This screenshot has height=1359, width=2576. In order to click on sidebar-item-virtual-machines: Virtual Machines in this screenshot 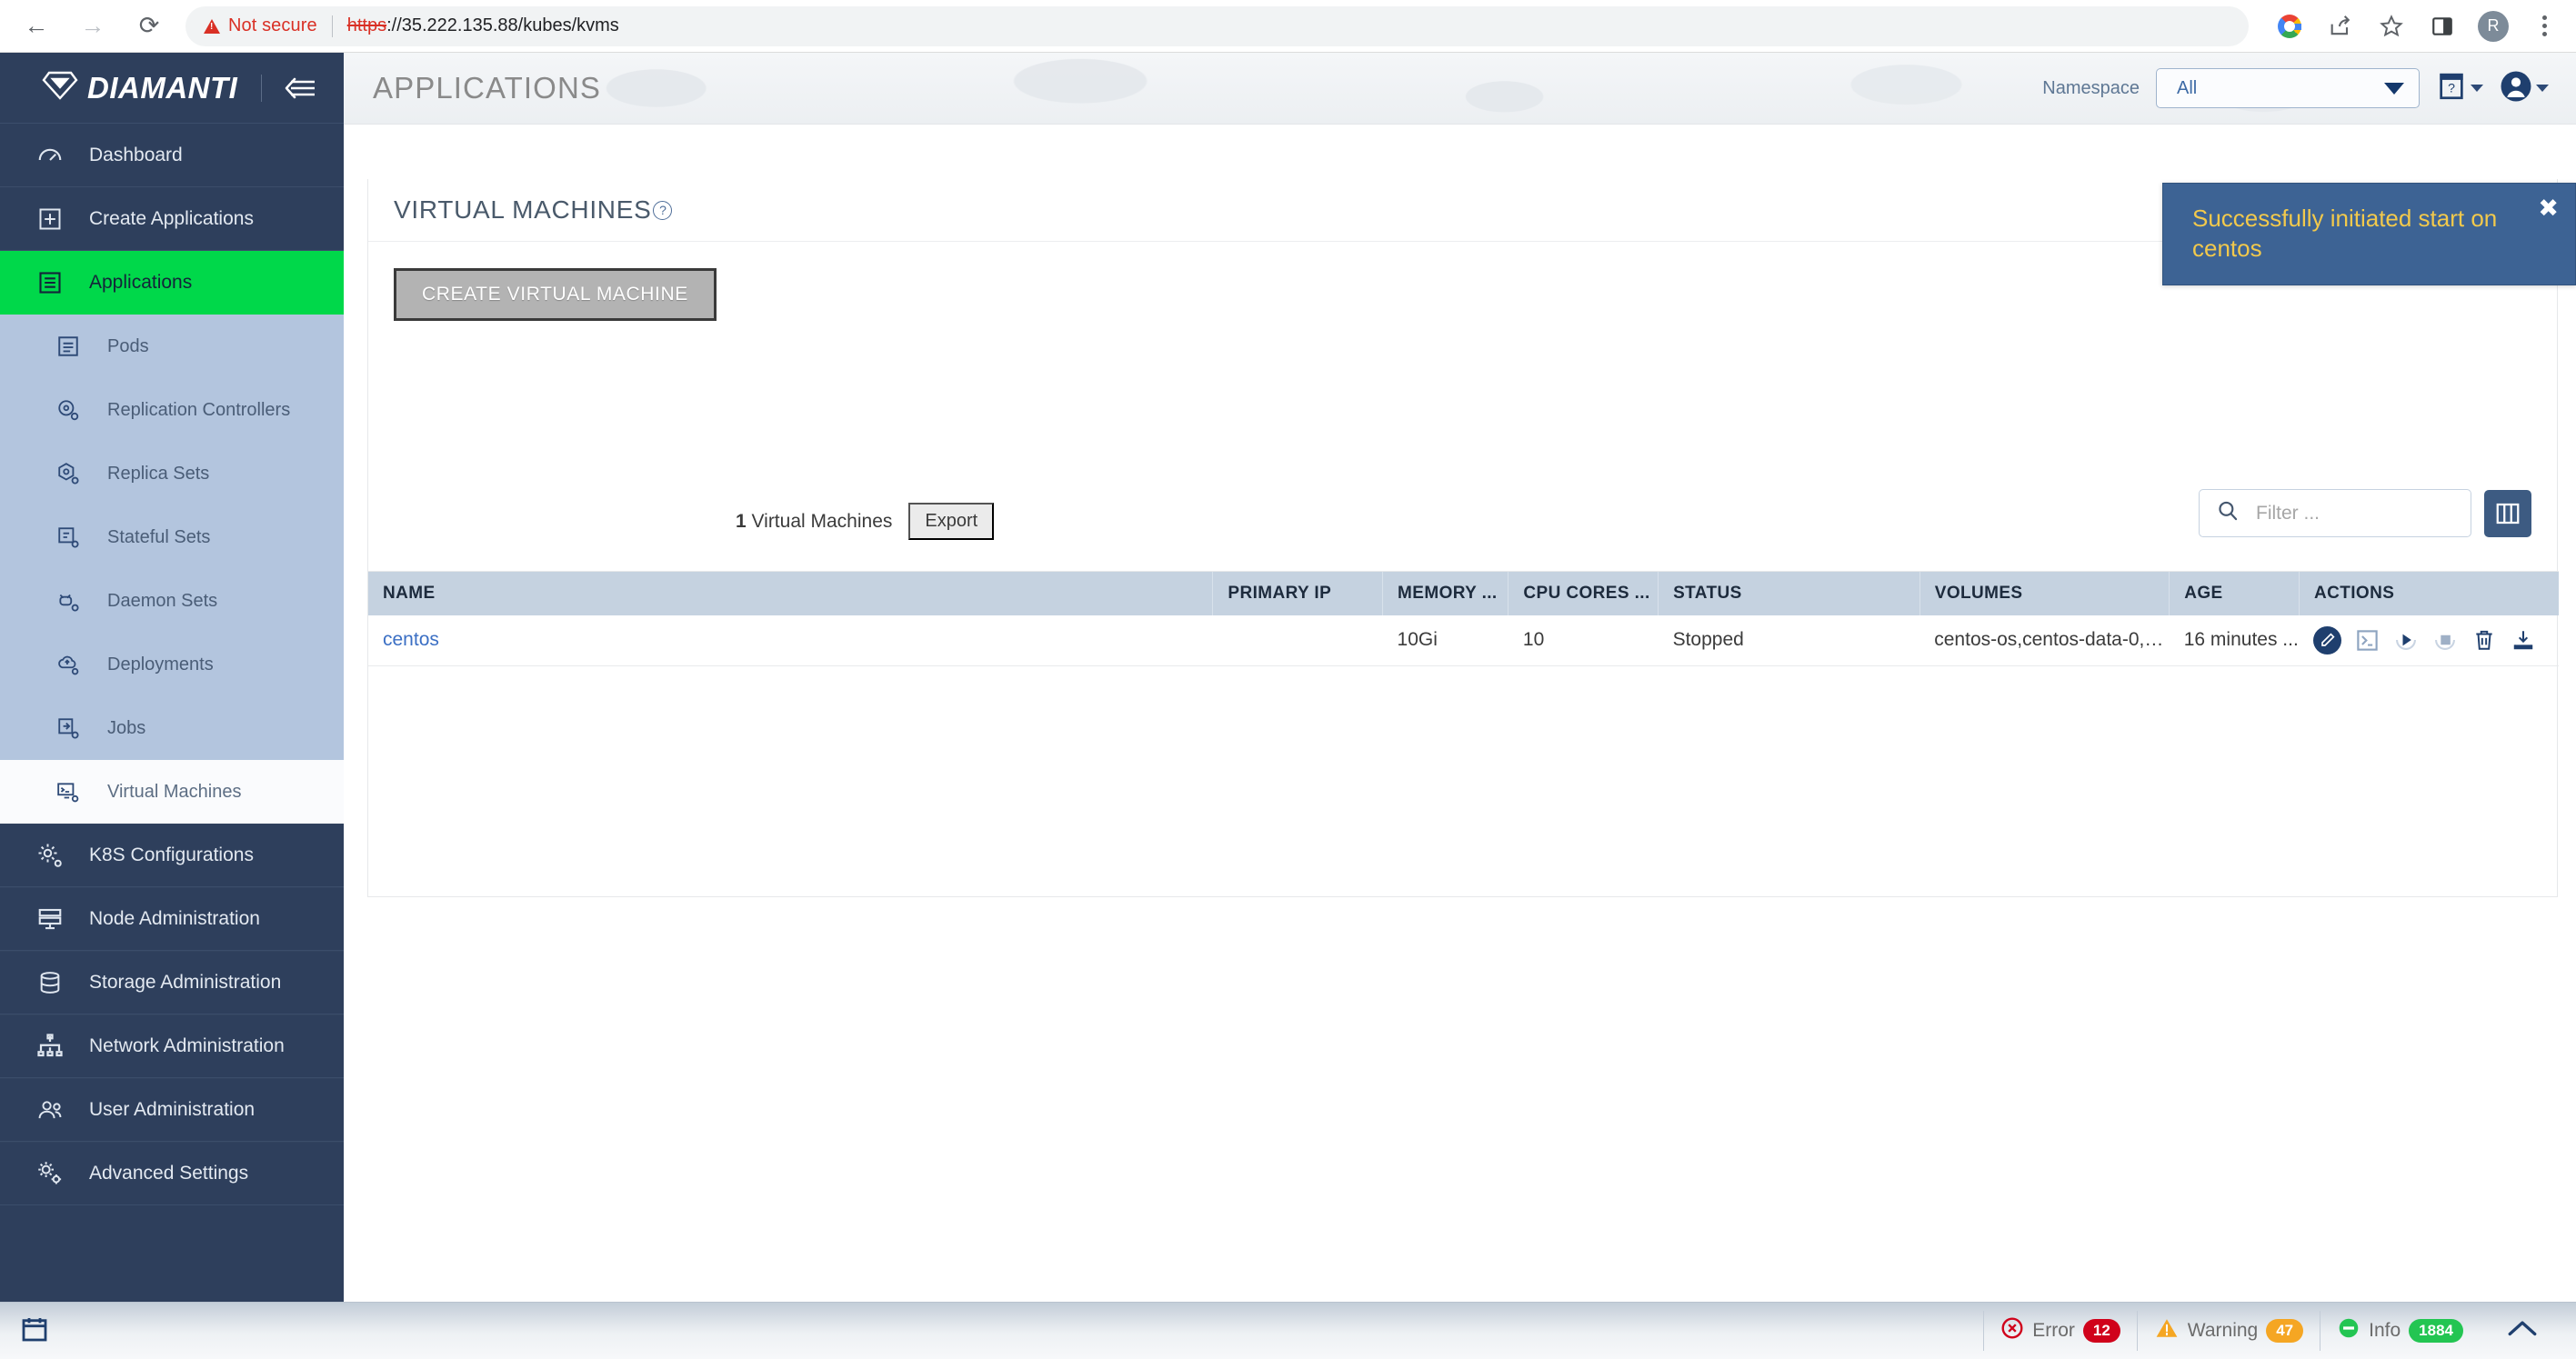, I will do `click(172, 792)`.